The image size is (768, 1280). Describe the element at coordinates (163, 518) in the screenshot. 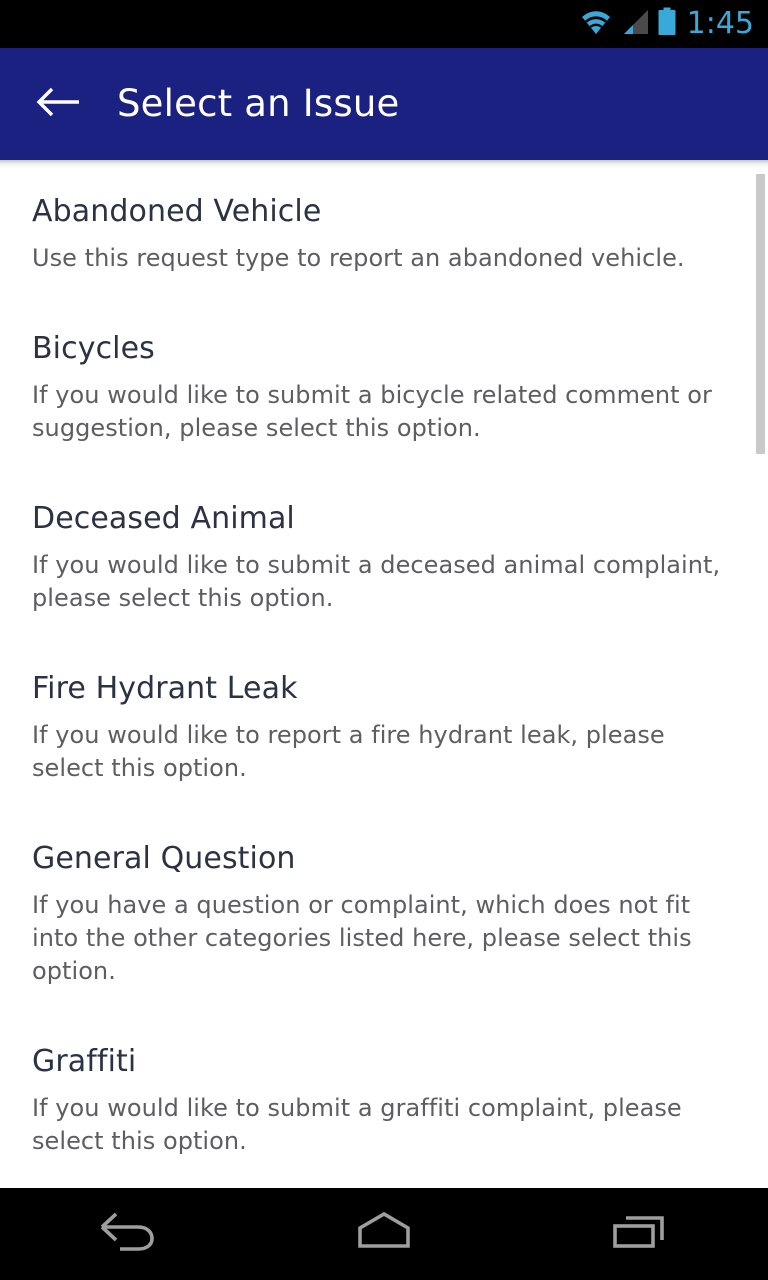

I see `list-item-title: Deceased Animal` at that location.